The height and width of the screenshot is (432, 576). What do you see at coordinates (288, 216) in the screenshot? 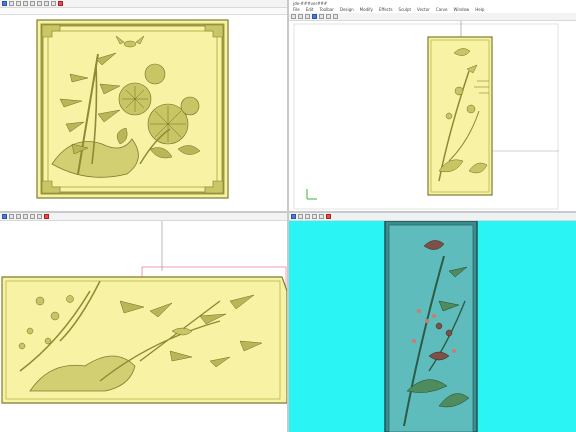
I see `viewport-divider-vertical` at bounding box center [288, 216].